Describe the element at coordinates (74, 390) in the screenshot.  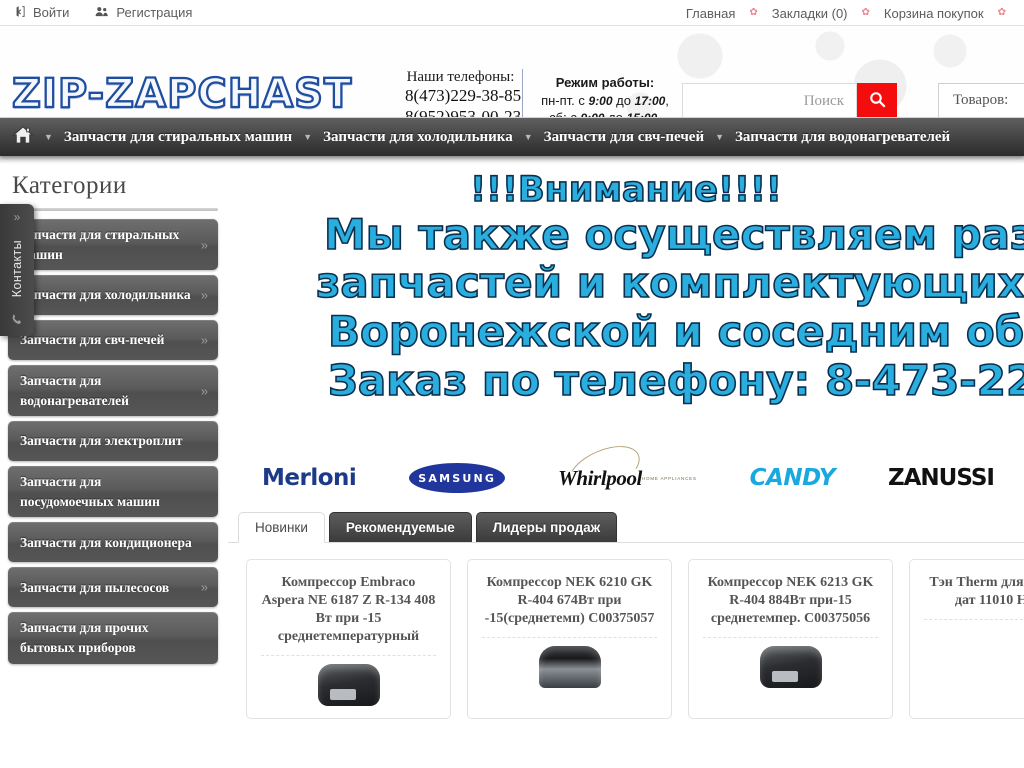
I see `sidebar-item-label: Запчасти для водонагревателей` at that location.